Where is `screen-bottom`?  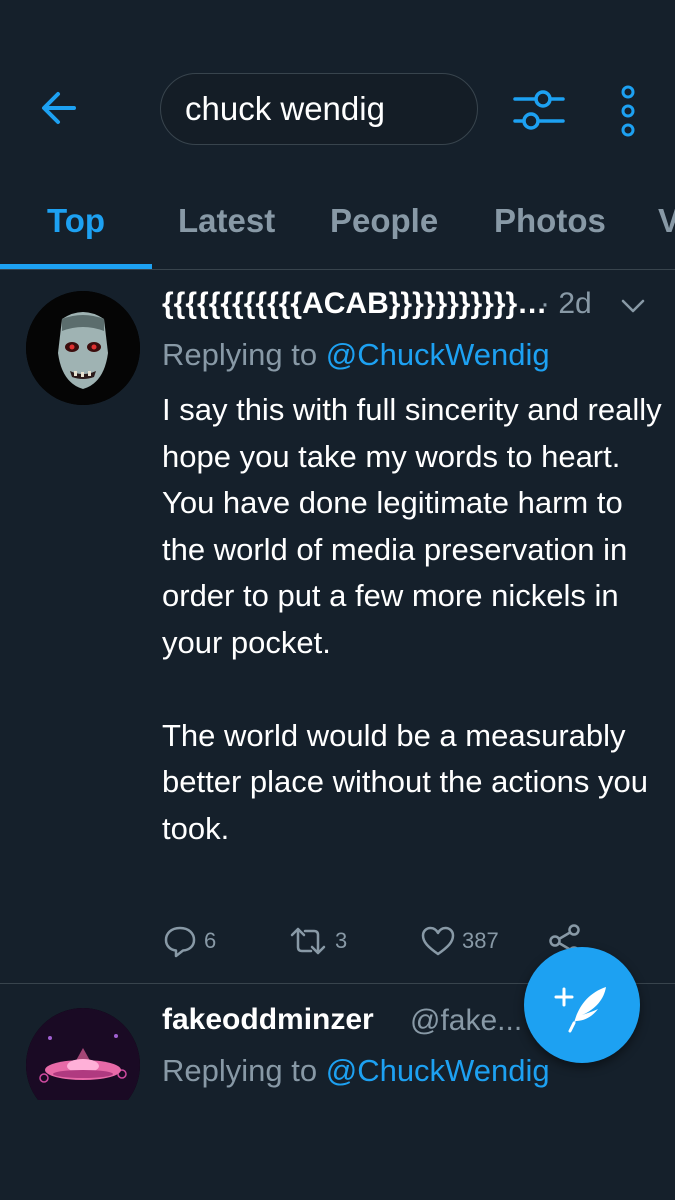
screen-bottom is located at coordinates (337, 1150).